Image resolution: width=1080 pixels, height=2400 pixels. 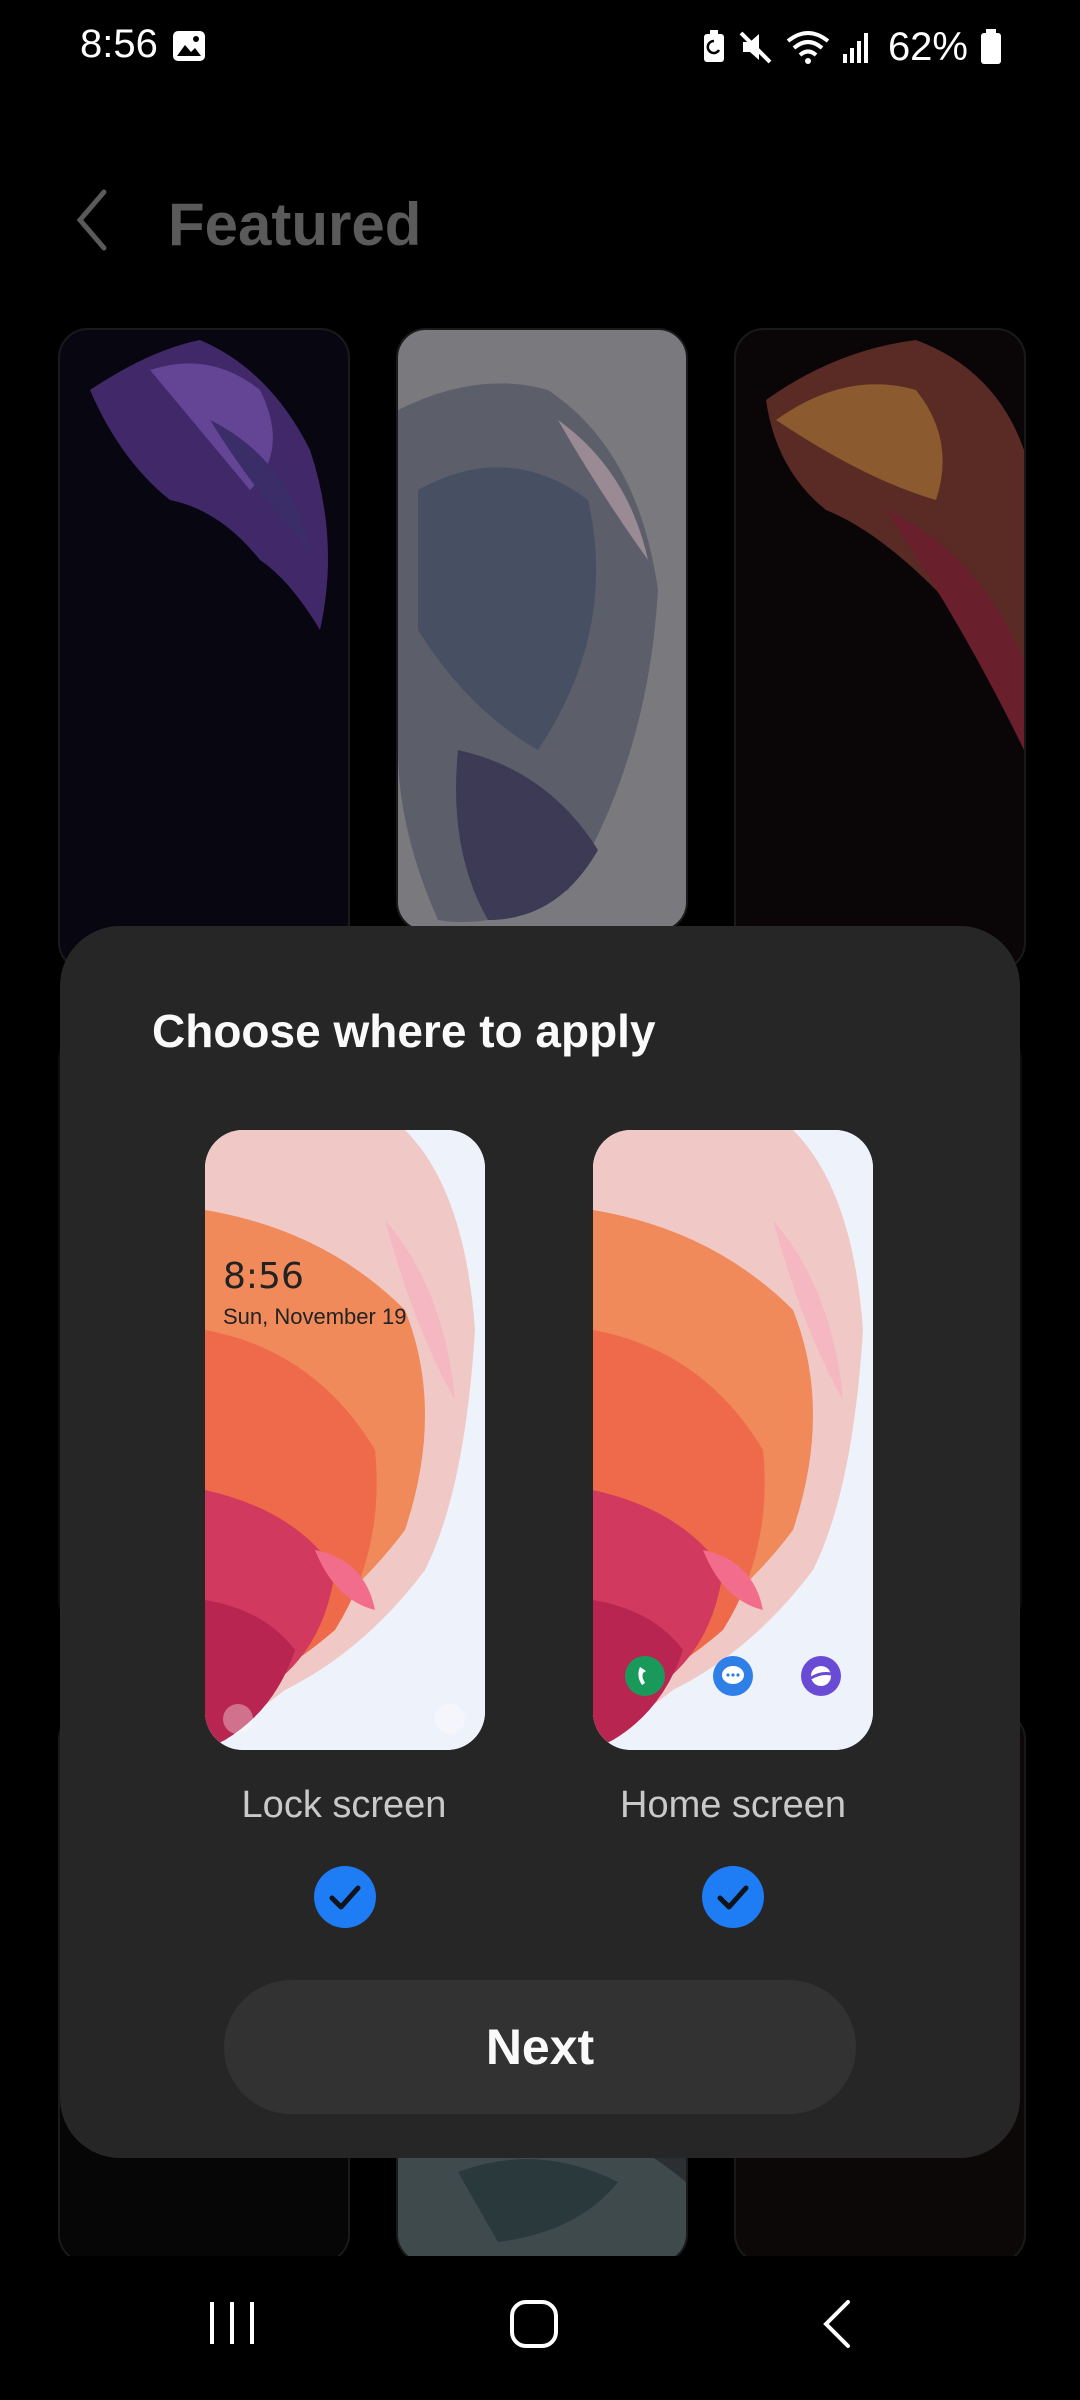 What do you see at coordinates (991, 46) in the screenshot?
I see `battery-icon` at bounding box center [991, 46].